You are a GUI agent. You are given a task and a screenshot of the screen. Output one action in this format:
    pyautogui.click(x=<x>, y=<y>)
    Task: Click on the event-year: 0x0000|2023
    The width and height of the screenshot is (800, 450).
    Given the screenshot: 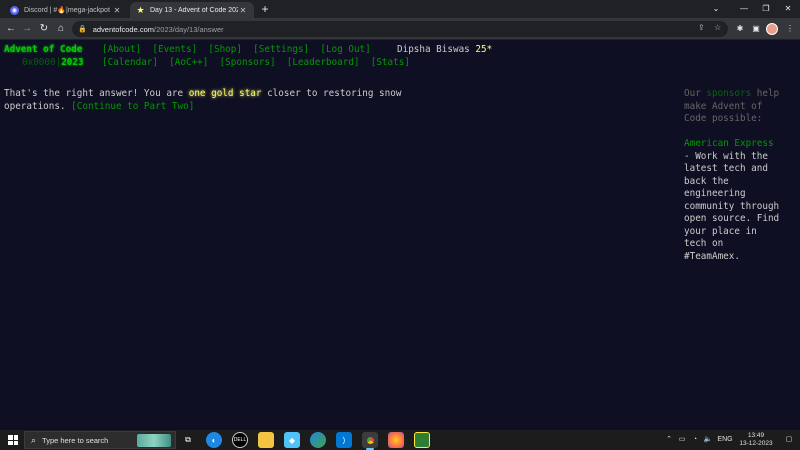 What is the action you would take?
    pyautogui.click(x=53, y=63)
    